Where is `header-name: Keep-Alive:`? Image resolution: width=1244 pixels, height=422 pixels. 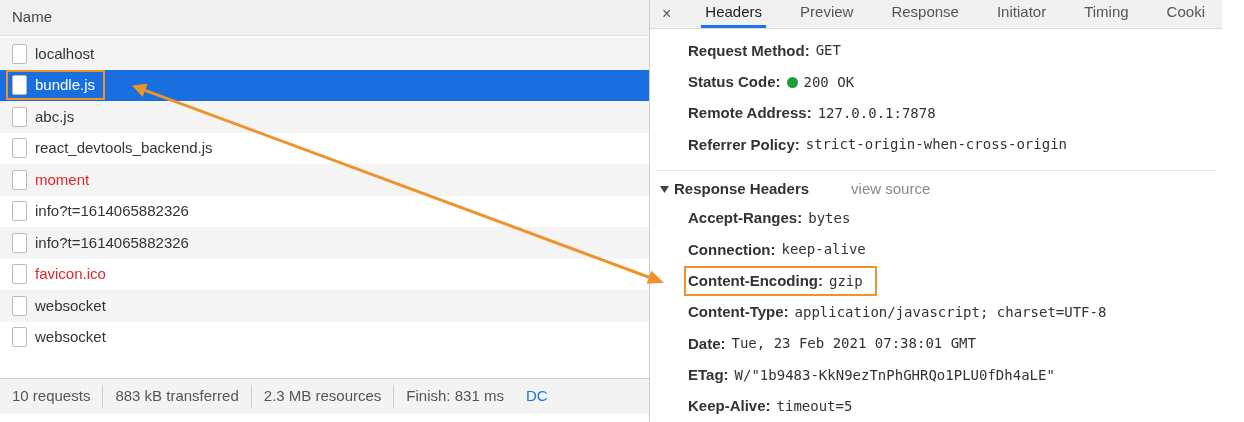 header-name: Keep-Alive: is located at coordinates (729, 406).